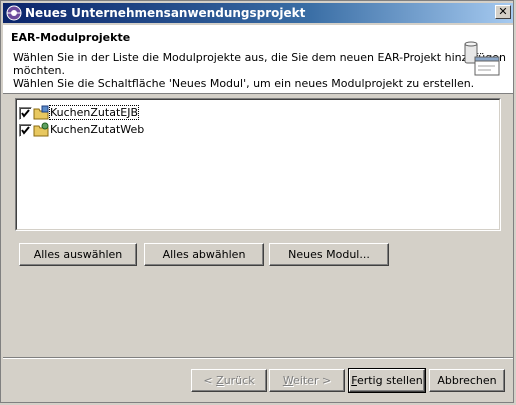 The height and width of the screenshot is (405, 516). Describe the element at coordinates (389, 380) in the screenshot. I see `finish-label: ertig stellen` at that location.